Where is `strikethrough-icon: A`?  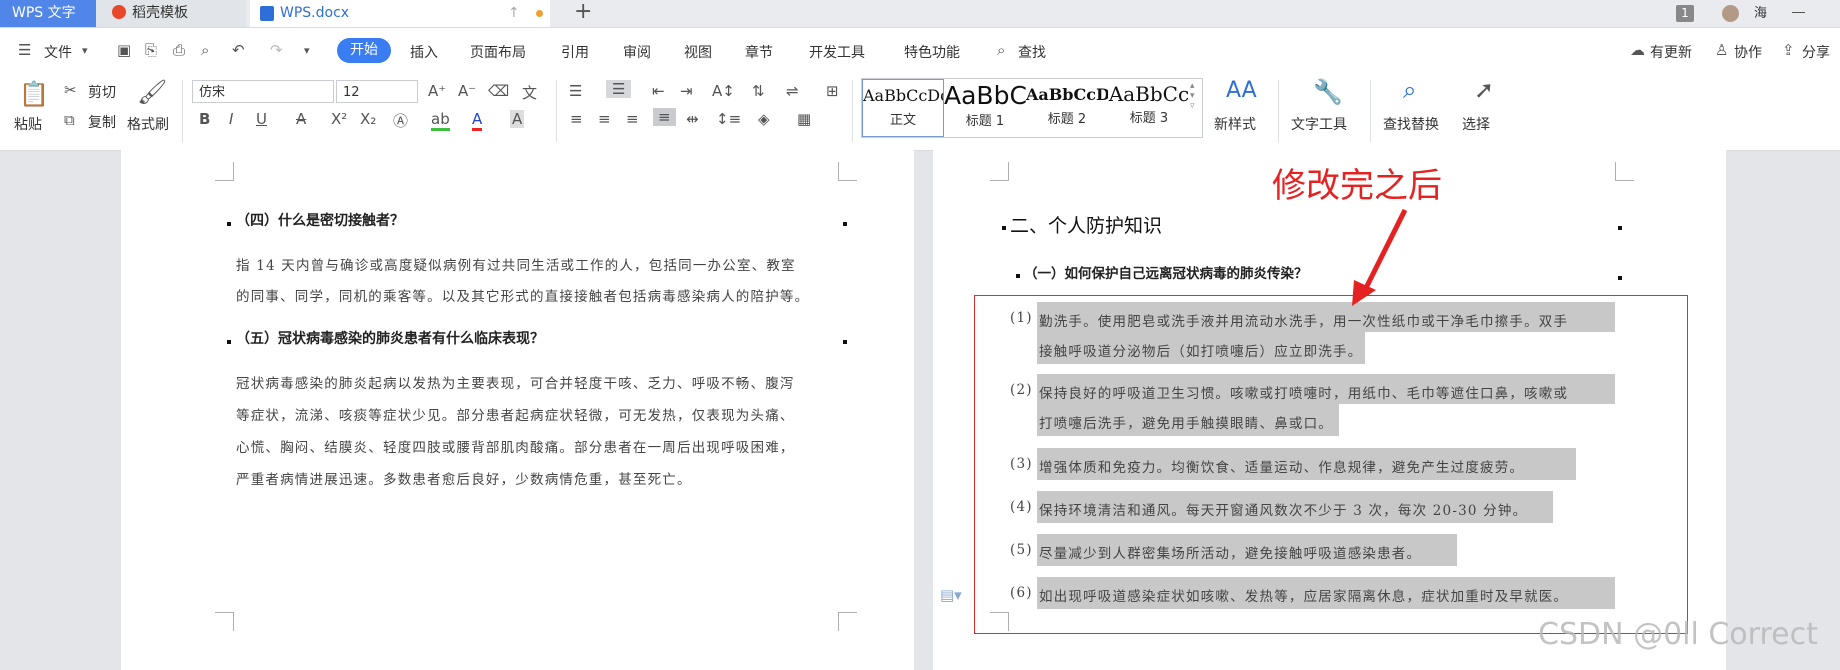
strikethrough-icon: A is located at coordinates (301, 119).